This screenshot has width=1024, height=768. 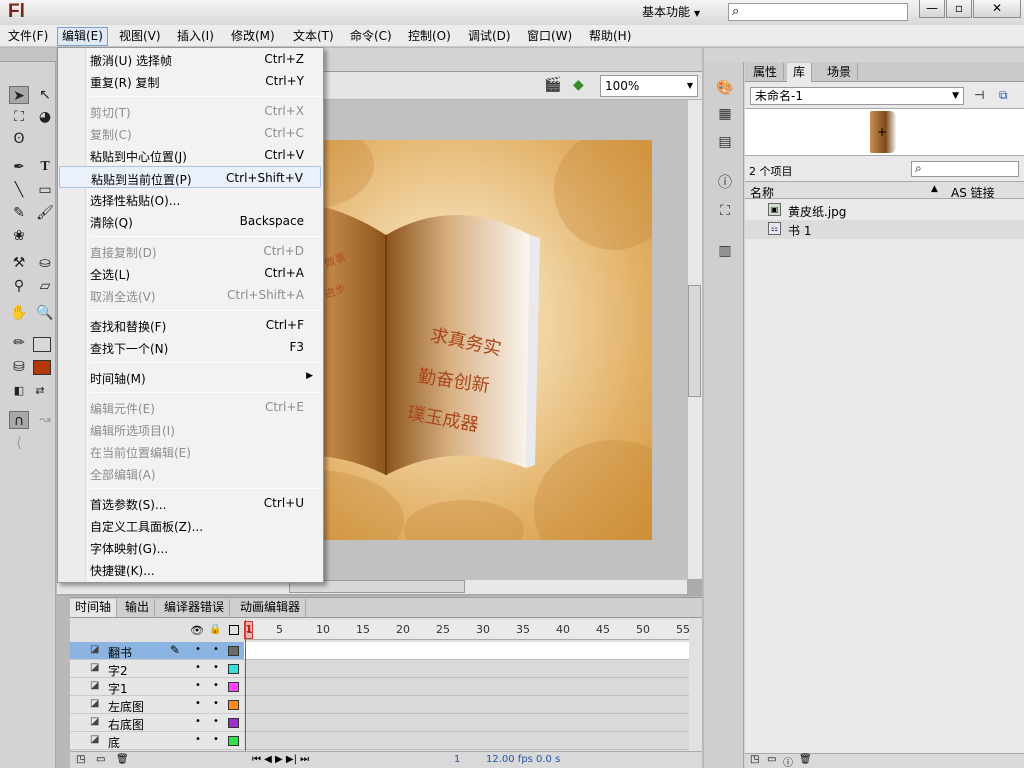 I want to click on layer-row: ◪ 字2 • •, so click(x=157, y=669).